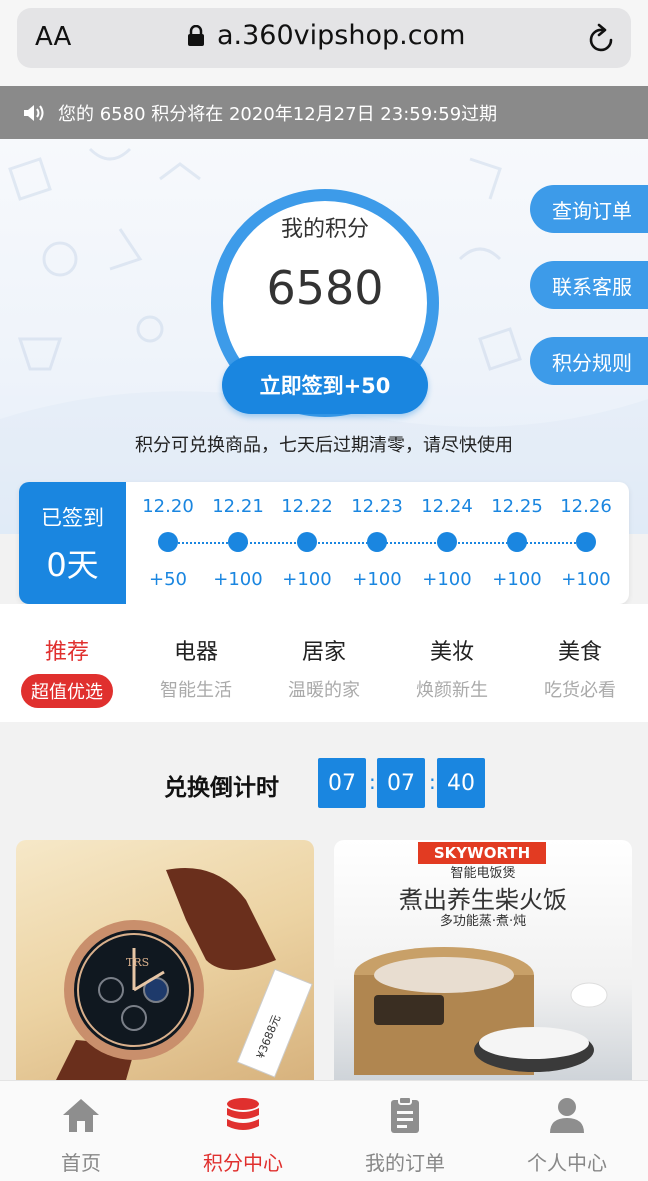  I want to click on signin-status: 已签到 0天, so click(72, 543).